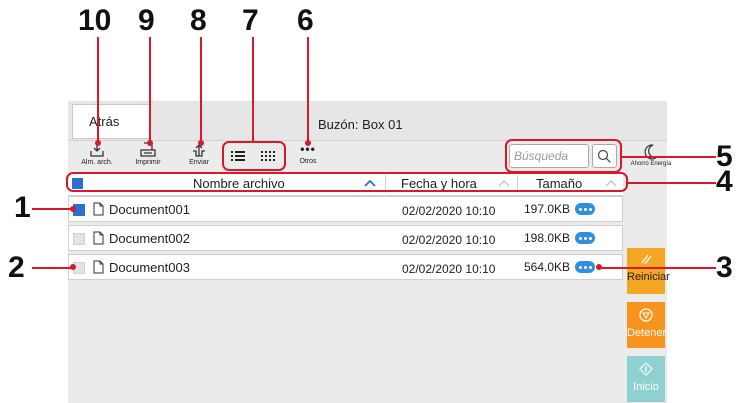 This screenshot has height=403, width=736. Describe the element at coordinates (149, 267) in the screenshot. I see `file-name: Document003` at that location.